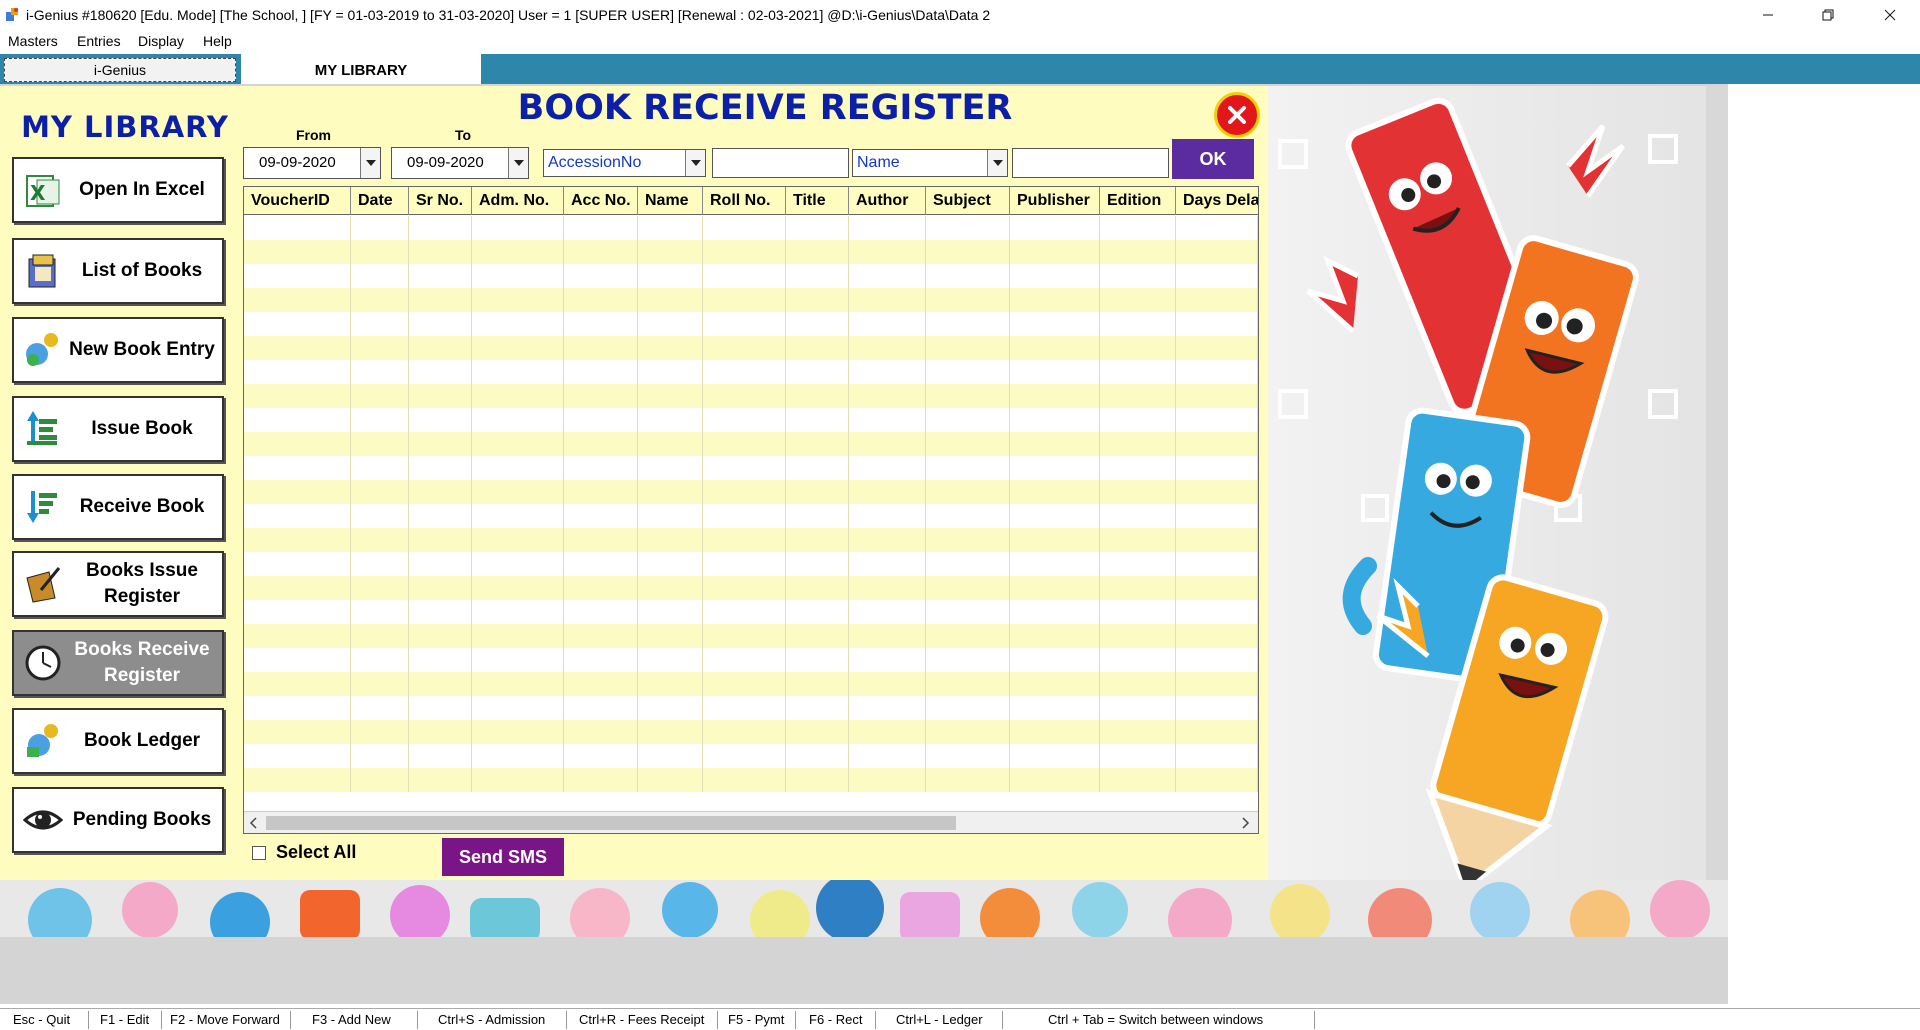 This screenshot has width=1920, height=1030. I want to click on search-field-select-2: Name, so click(930, 163).